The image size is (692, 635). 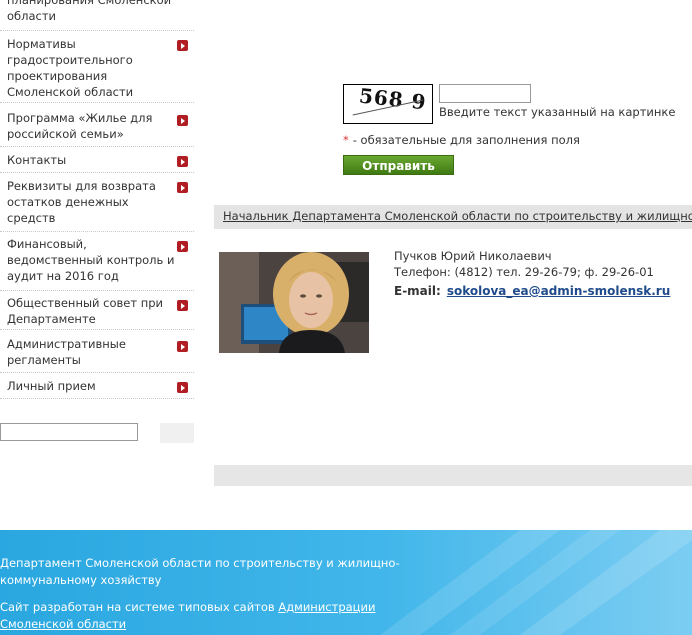 What do you see at coordinates (177, 433) in the screenshot?
I see `sidebar-search-button` at bounding box center [177, 433].